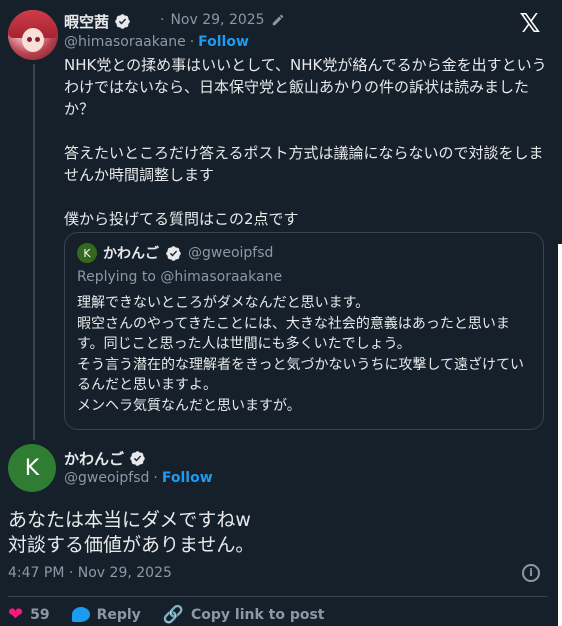 Image resolution: width=562 pixels, height=626 pixels. What do you see at coordinates (189, 405) in the screenshot?
I see `quoted-line: メンヘラ気質なんだと思いますが。` at bounding box center [189, 405].